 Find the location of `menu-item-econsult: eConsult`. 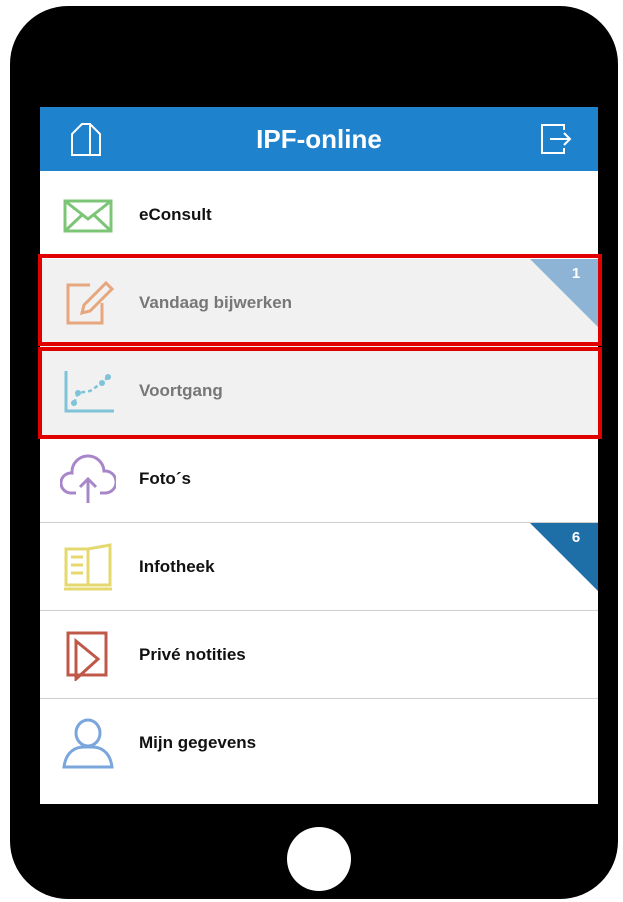

menu-item-econsult: eConsult is located at coordinates (319, 215).